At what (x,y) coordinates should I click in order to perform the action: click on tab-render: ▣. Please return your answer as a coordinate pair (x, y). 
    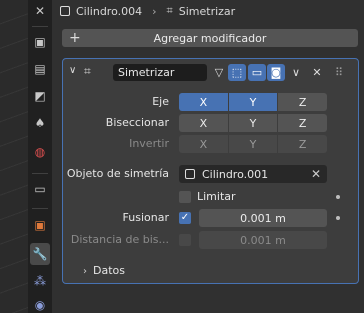
    Looking at the image, I should click on (40, 42).